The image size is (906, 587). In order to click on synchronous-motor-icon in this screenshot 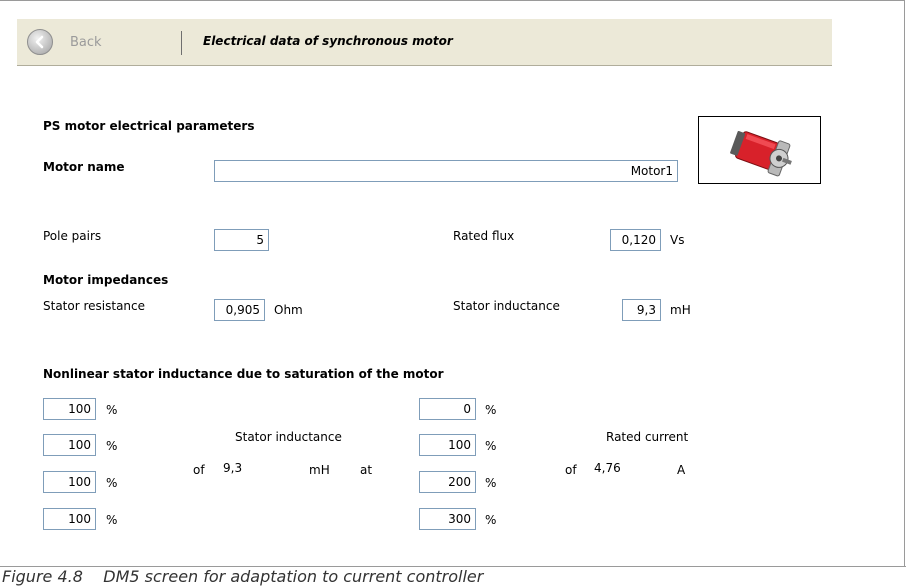, I will do `click(761, 153)`.